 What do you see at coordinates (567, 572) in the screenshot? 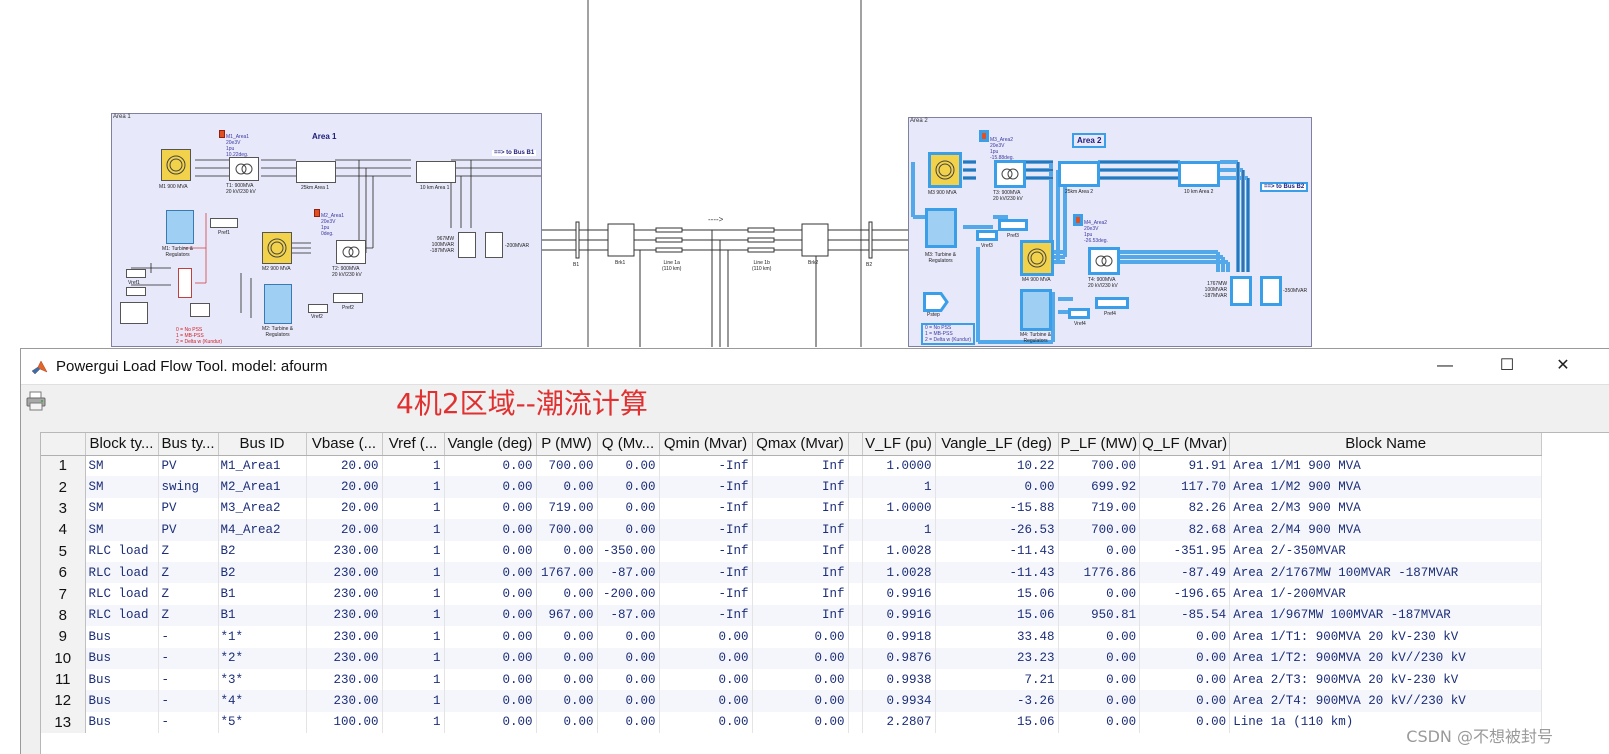
I see `table-cell: 1767.00` at bounding box center [567, 572].